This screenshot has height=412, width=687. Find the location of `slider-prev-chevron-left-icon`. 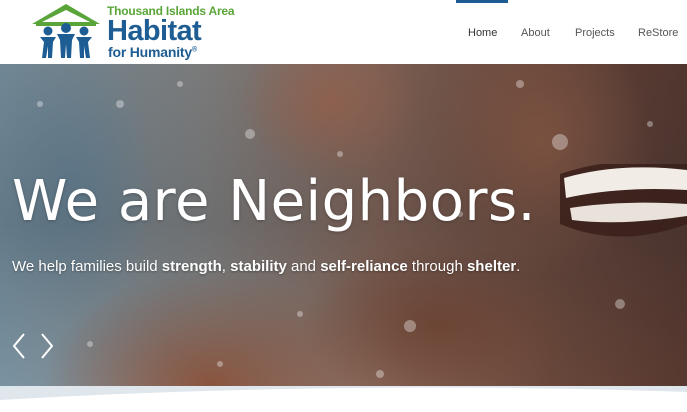

slider-prev-chevron-left-icon is located at coordinates (19, 346).